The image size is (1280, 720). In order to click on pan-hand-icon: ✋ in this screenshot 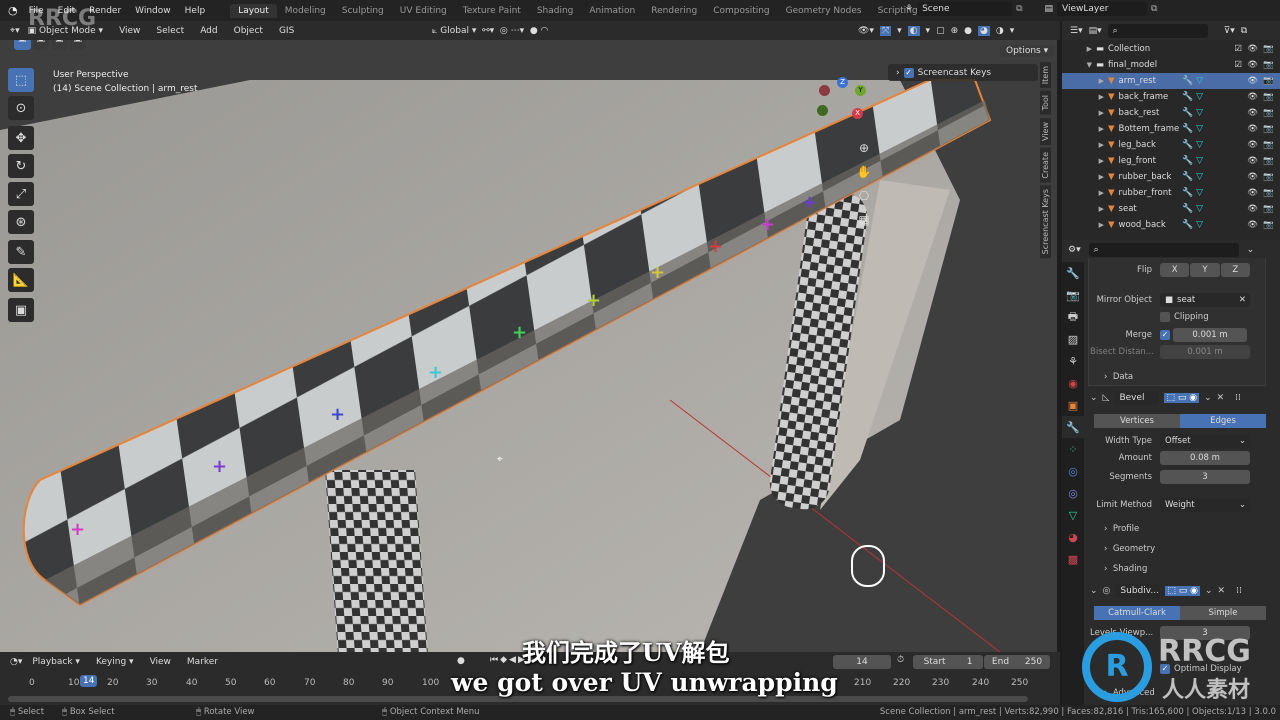, I will do `click(864, 172)`.